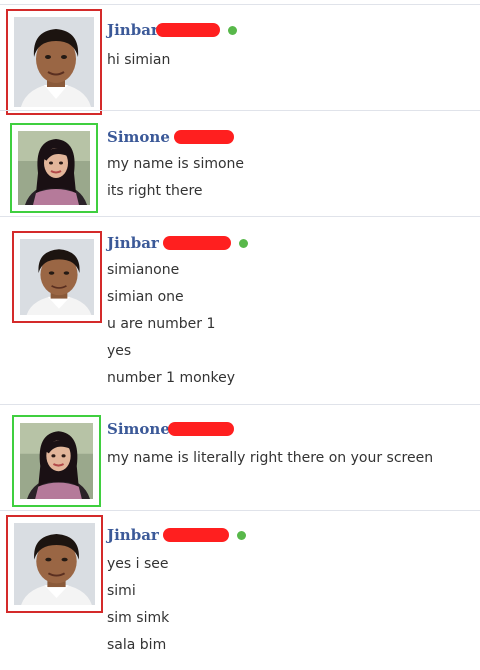 This screenshot has width=480, height=670. Describe the element at coordinates (143, 270) in the screenshot. I see `message-text: simianone` at that location.